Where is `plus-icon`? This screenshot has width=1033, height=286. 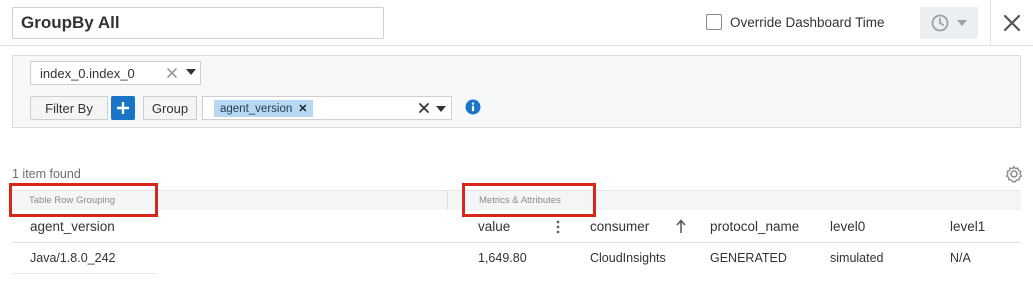
plus-icon is located at coordinates (123, 108).